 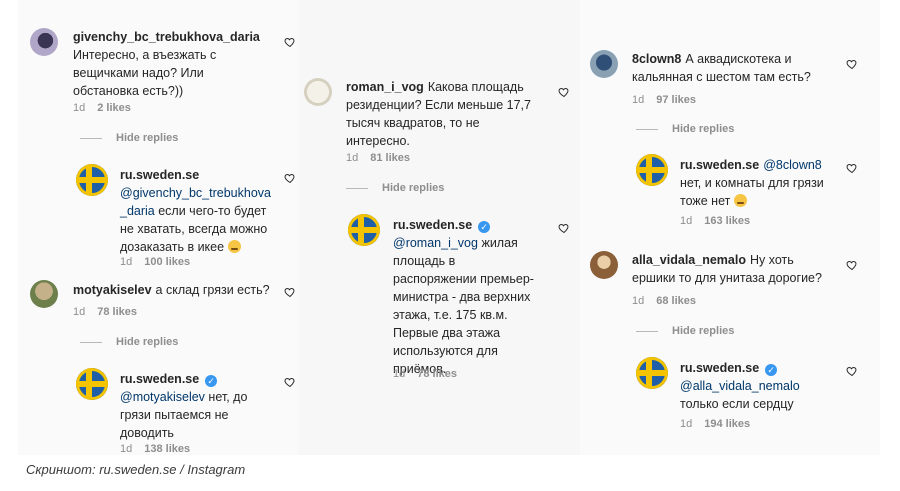 What do you see at coordinates (705, 201) in the screenshot?
I see `reply-text: тоже нет` at bounding box center [705, 201].